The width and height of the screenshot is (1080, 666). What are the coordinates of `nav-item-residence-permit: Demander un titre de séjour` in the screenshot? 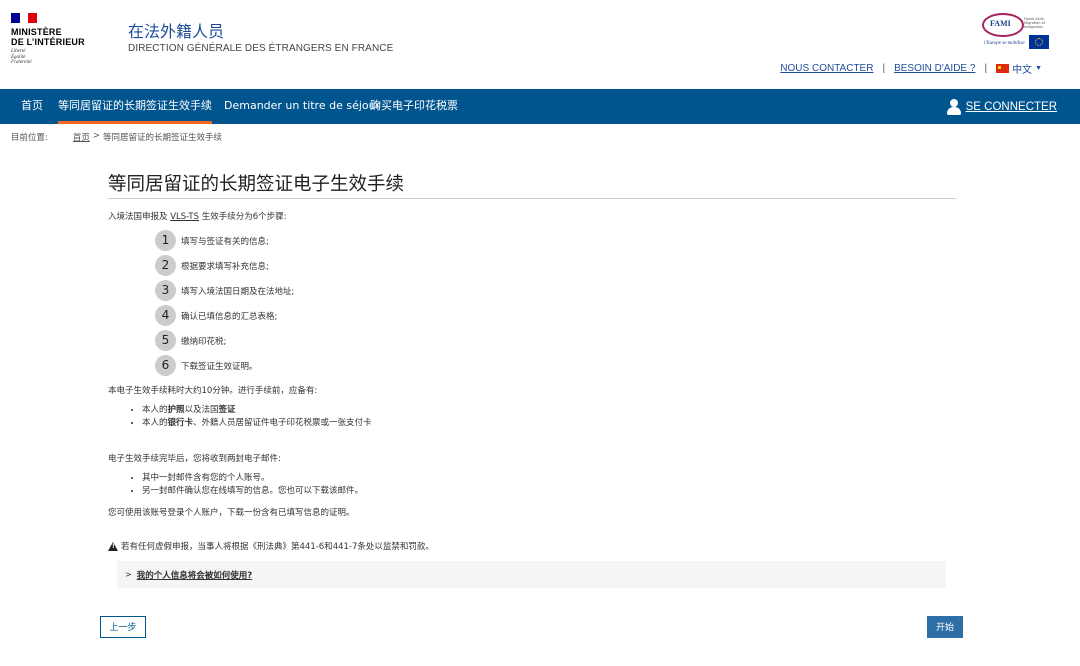 It's located at (302, 106).